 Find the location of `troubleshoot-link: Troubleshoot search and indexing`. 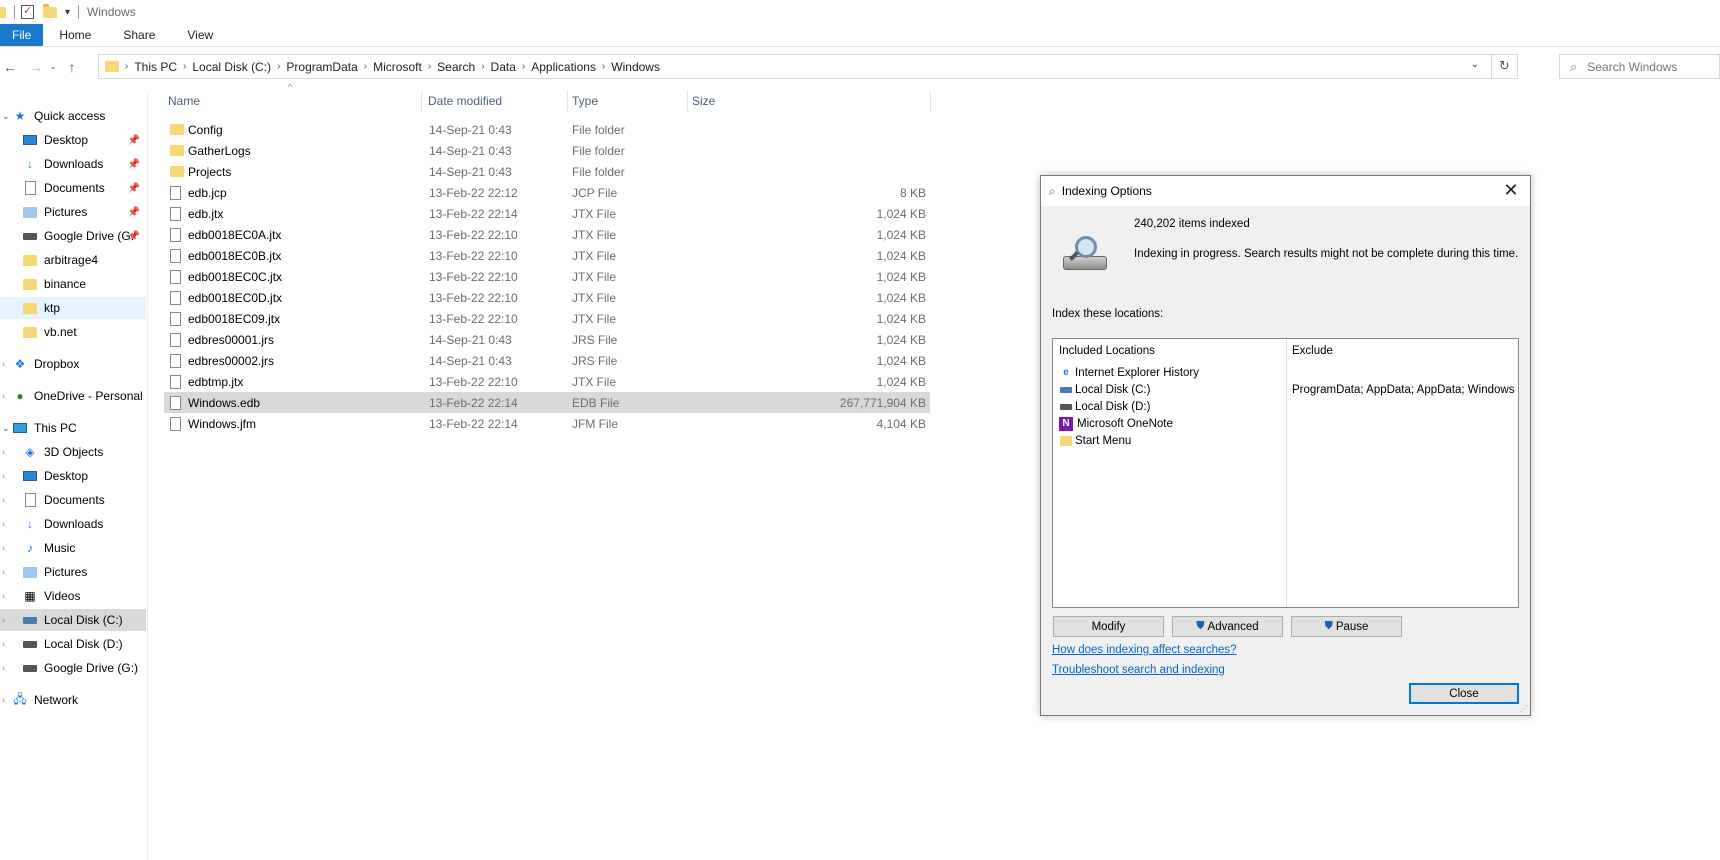

troubleshoot-link: Troubleshoot search and indexing is located at coordinates (1138, 670).